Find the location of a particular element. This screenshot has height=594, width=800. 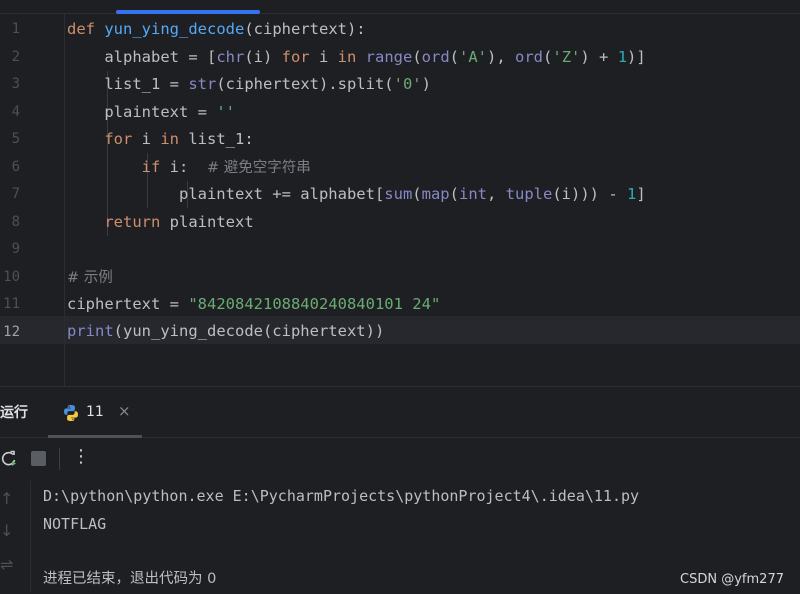

run-tab: 11 × is located at coordinates (95, 412).